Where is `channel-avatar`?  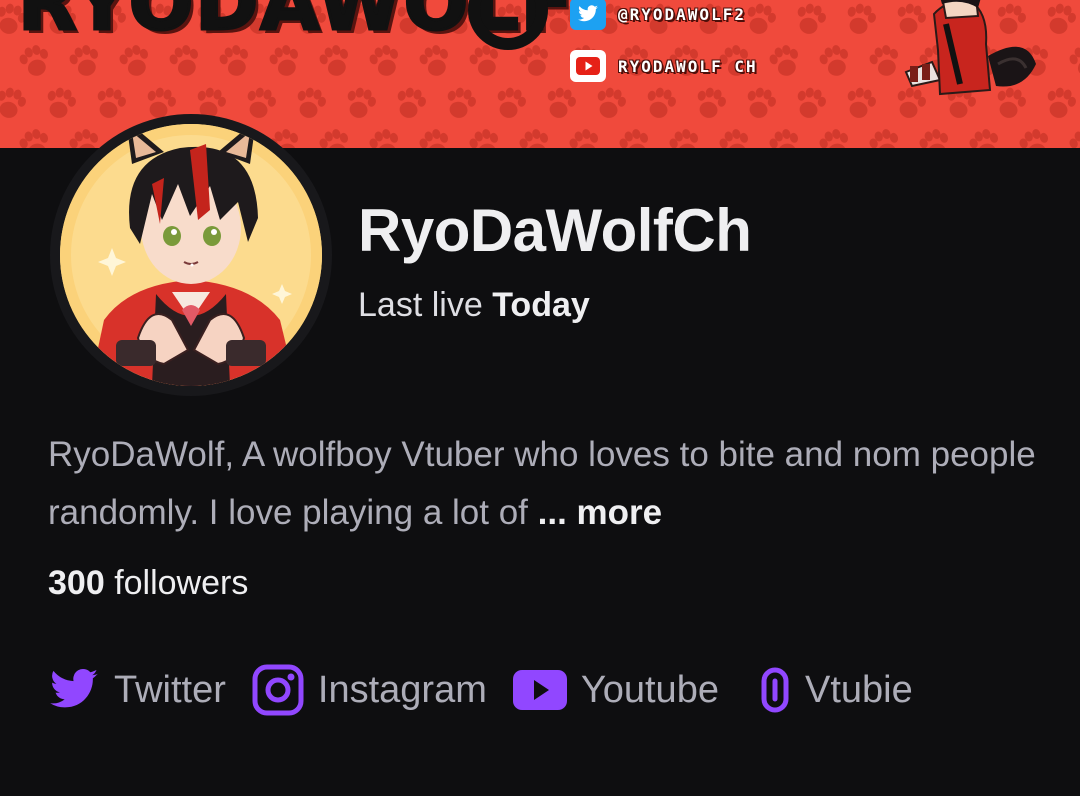
channel-avatar is located at coordinates (191, 255).